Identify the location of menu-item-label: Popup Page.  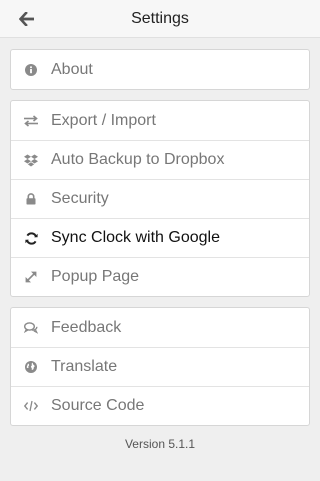
(95, 276).